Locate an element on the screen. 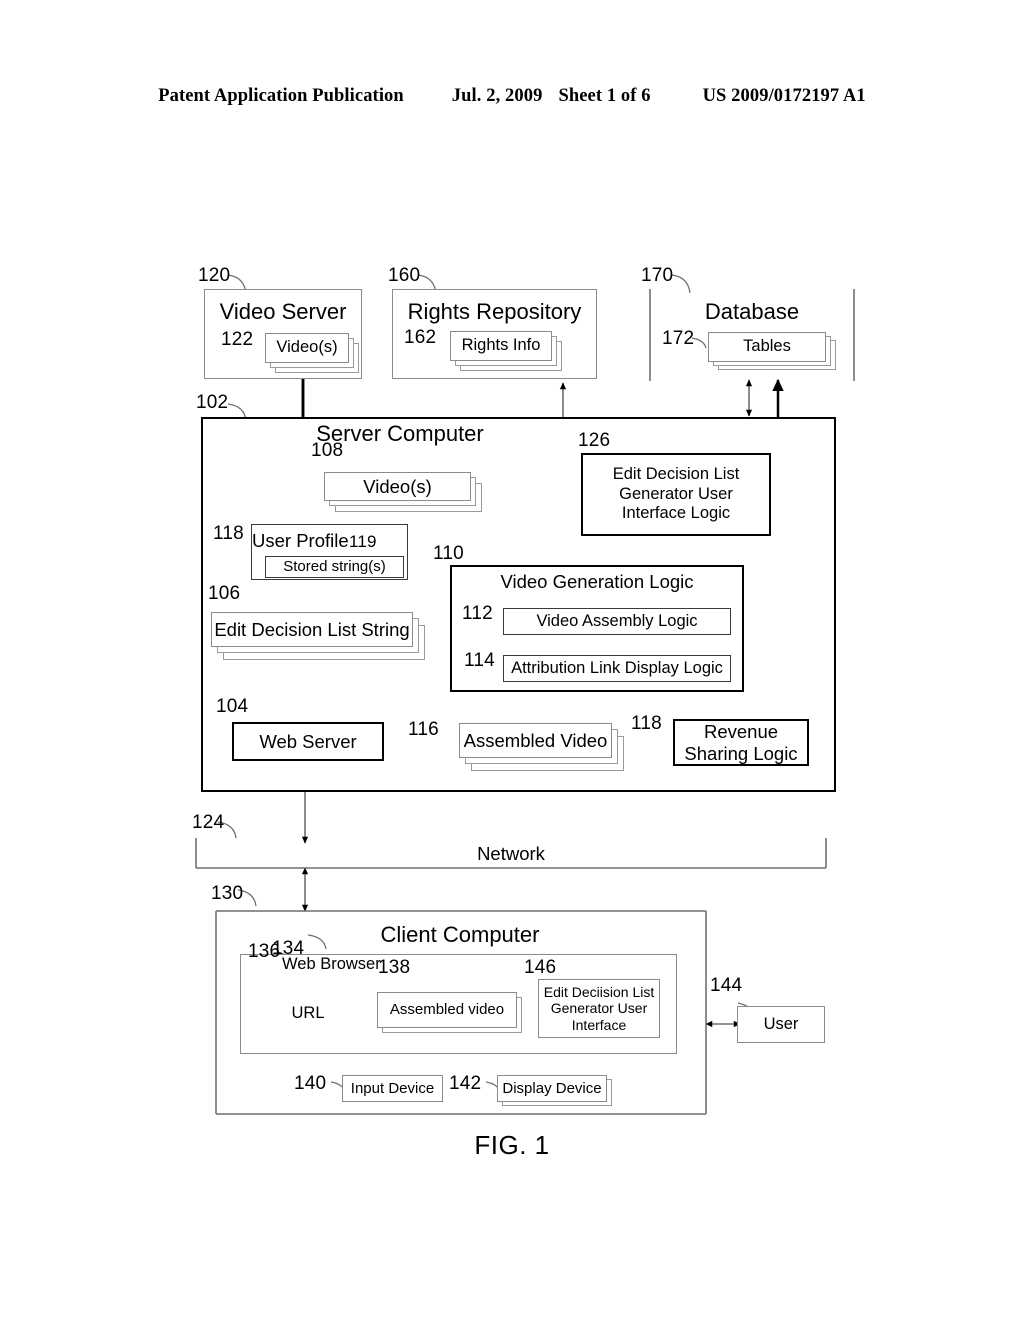 The height and width of the screenshot is (1320, 1024). user-box: User is located at coordinates (781, 1024).